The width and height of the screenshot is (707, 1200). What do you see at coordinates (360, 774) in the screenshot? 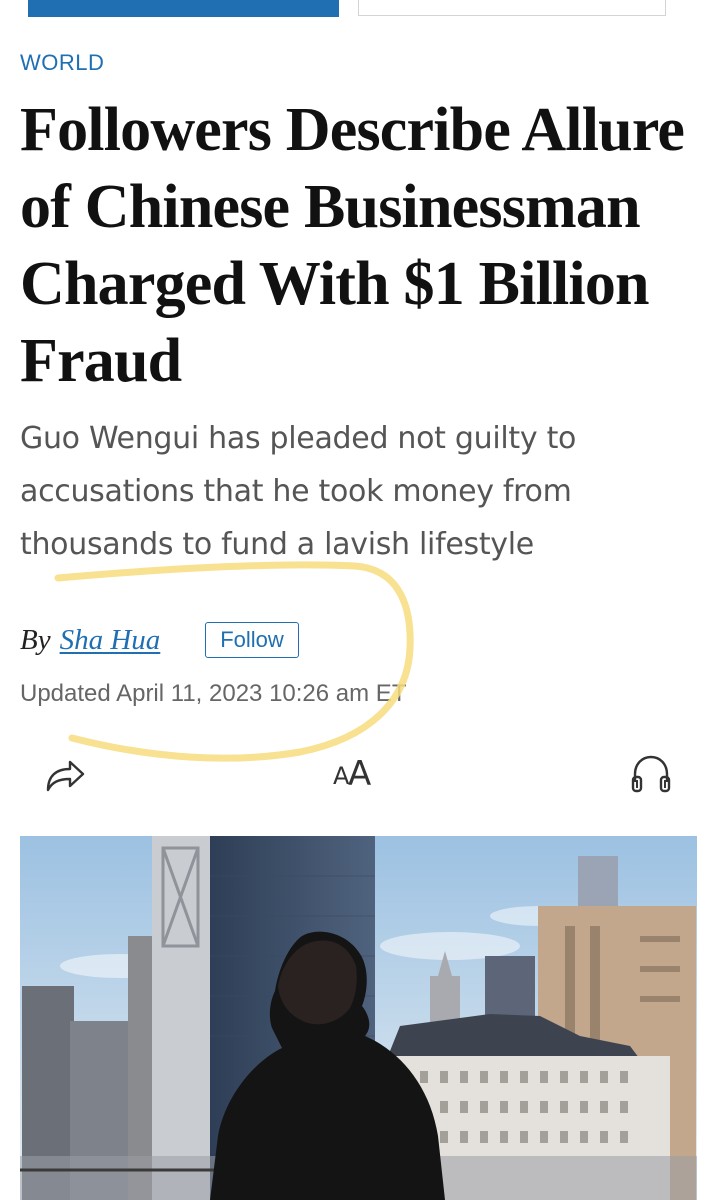
I see `text-size-large-glyph: A` at bounding box center [360, 774].